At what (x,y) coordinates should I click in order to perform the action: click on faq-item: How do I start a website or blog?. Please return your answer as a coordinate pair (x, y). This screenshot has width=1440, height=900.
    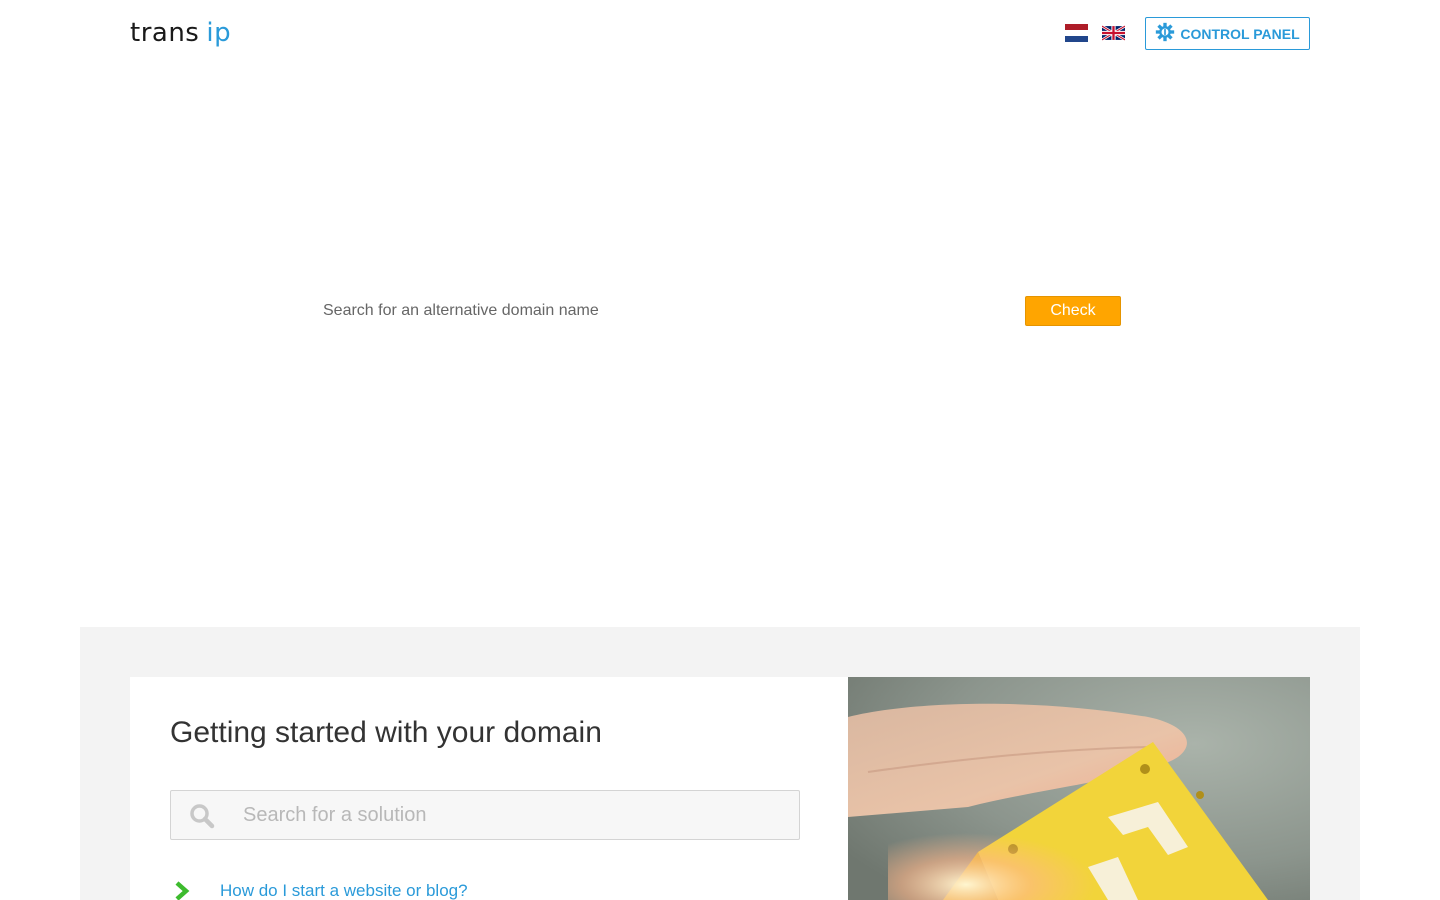
    Looking at the image, I should click on (420, 888).